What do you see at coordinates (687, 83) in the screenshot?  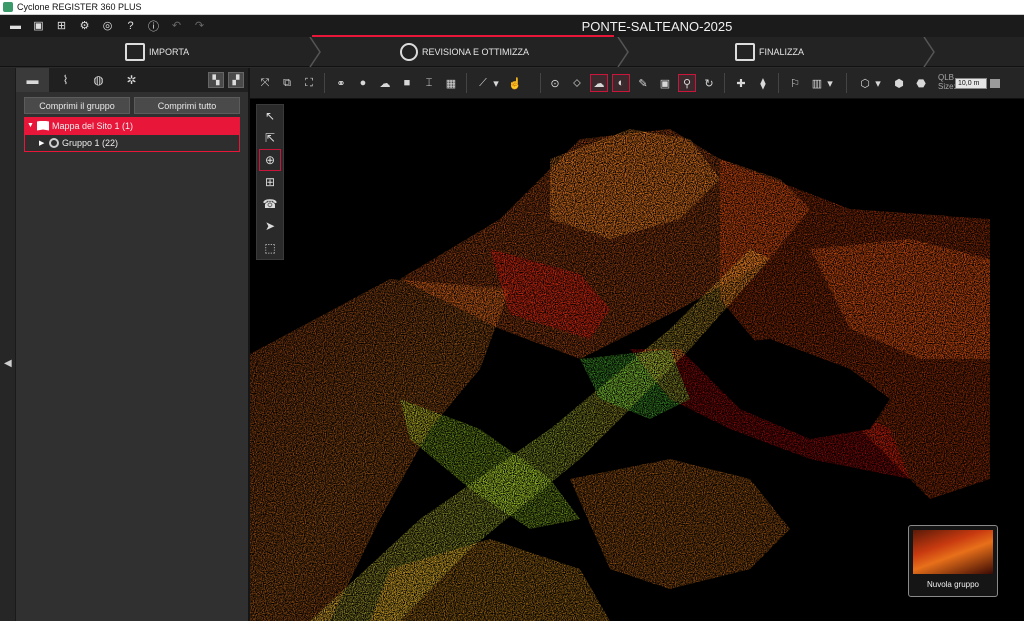 I see `location-pin-icon: ⚲` at bounding box center [687, 83].